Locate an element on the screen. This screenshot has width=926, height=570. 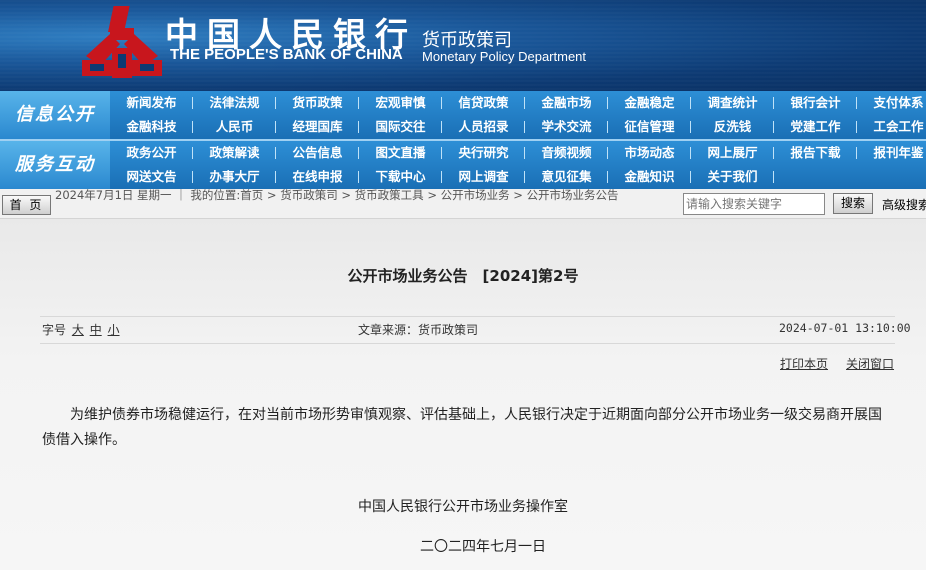
nav-item-label: 反洗钱 is located at coordinates (732, 126).